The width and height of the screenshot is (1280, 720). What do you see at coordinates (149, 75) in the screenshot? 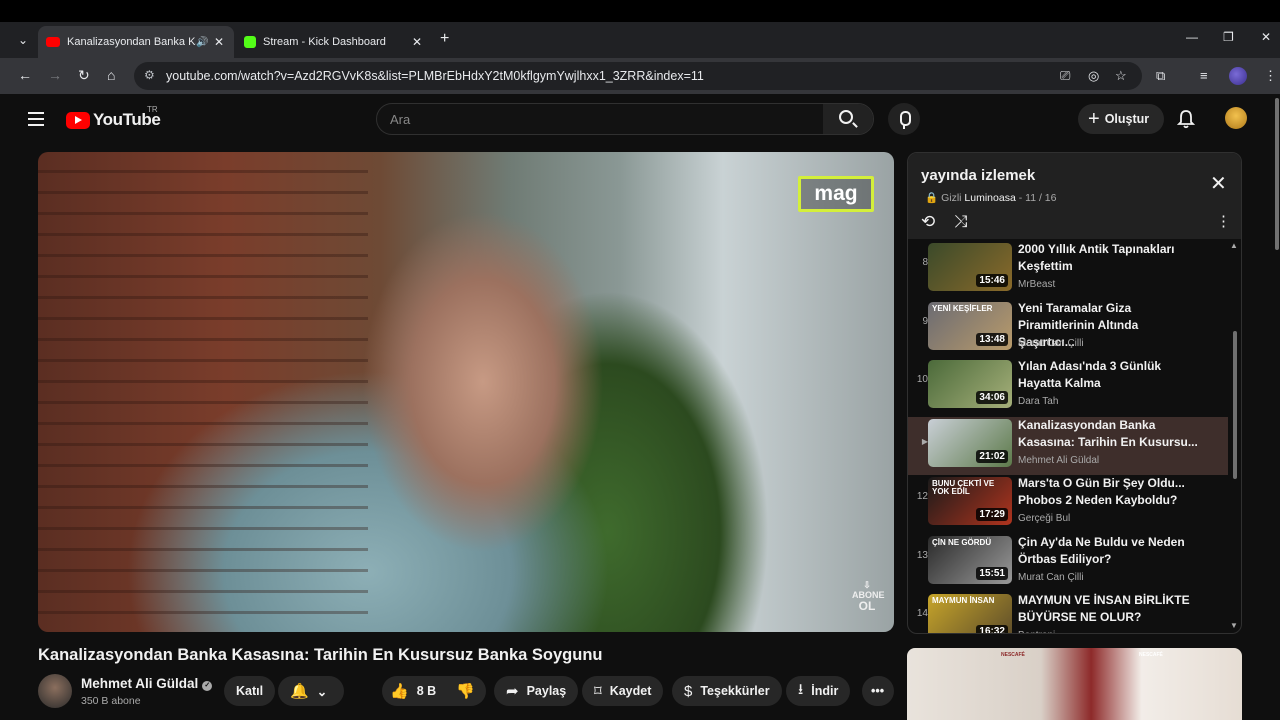
I see `site-info-icon: ⚙` at bounding box center [149, 75].